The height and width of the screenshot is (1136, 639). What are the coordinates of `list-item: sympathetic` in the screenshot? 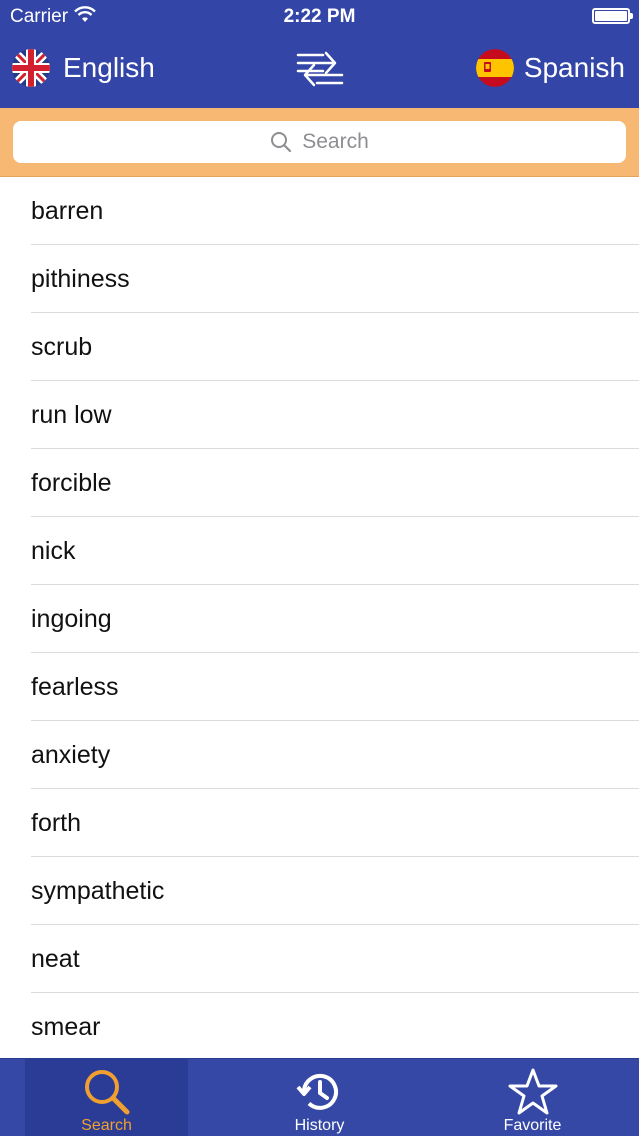 It's located at (319, 891).